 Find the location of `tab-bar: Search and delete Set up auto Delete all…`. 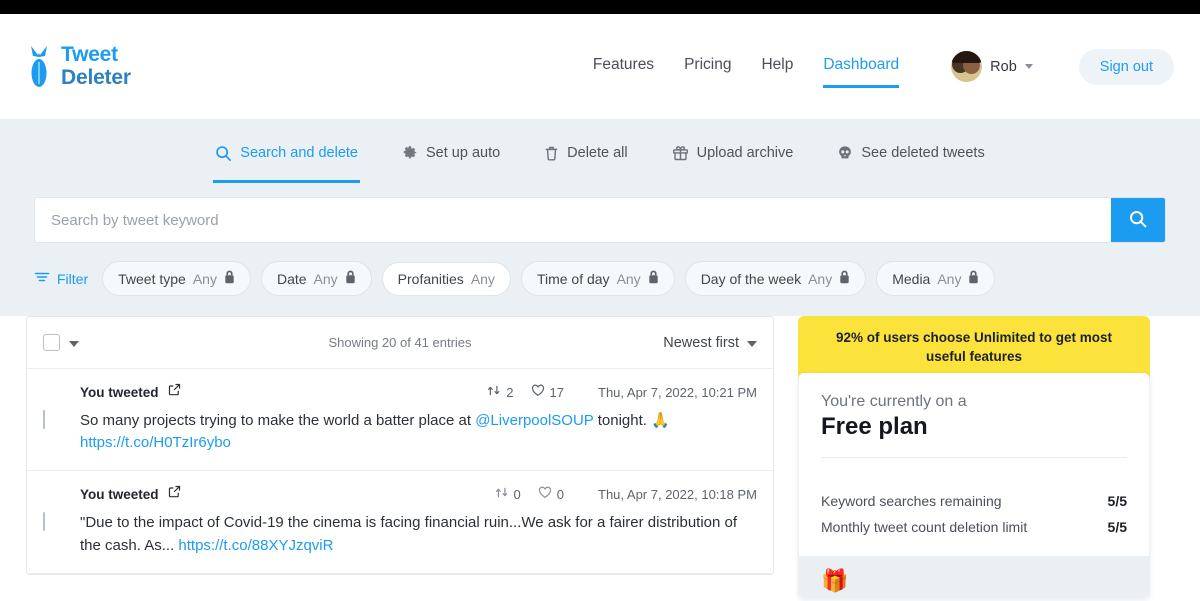

tab-bar: Search and delete Set up auto Delete all… is located at coordinates (600, 151).